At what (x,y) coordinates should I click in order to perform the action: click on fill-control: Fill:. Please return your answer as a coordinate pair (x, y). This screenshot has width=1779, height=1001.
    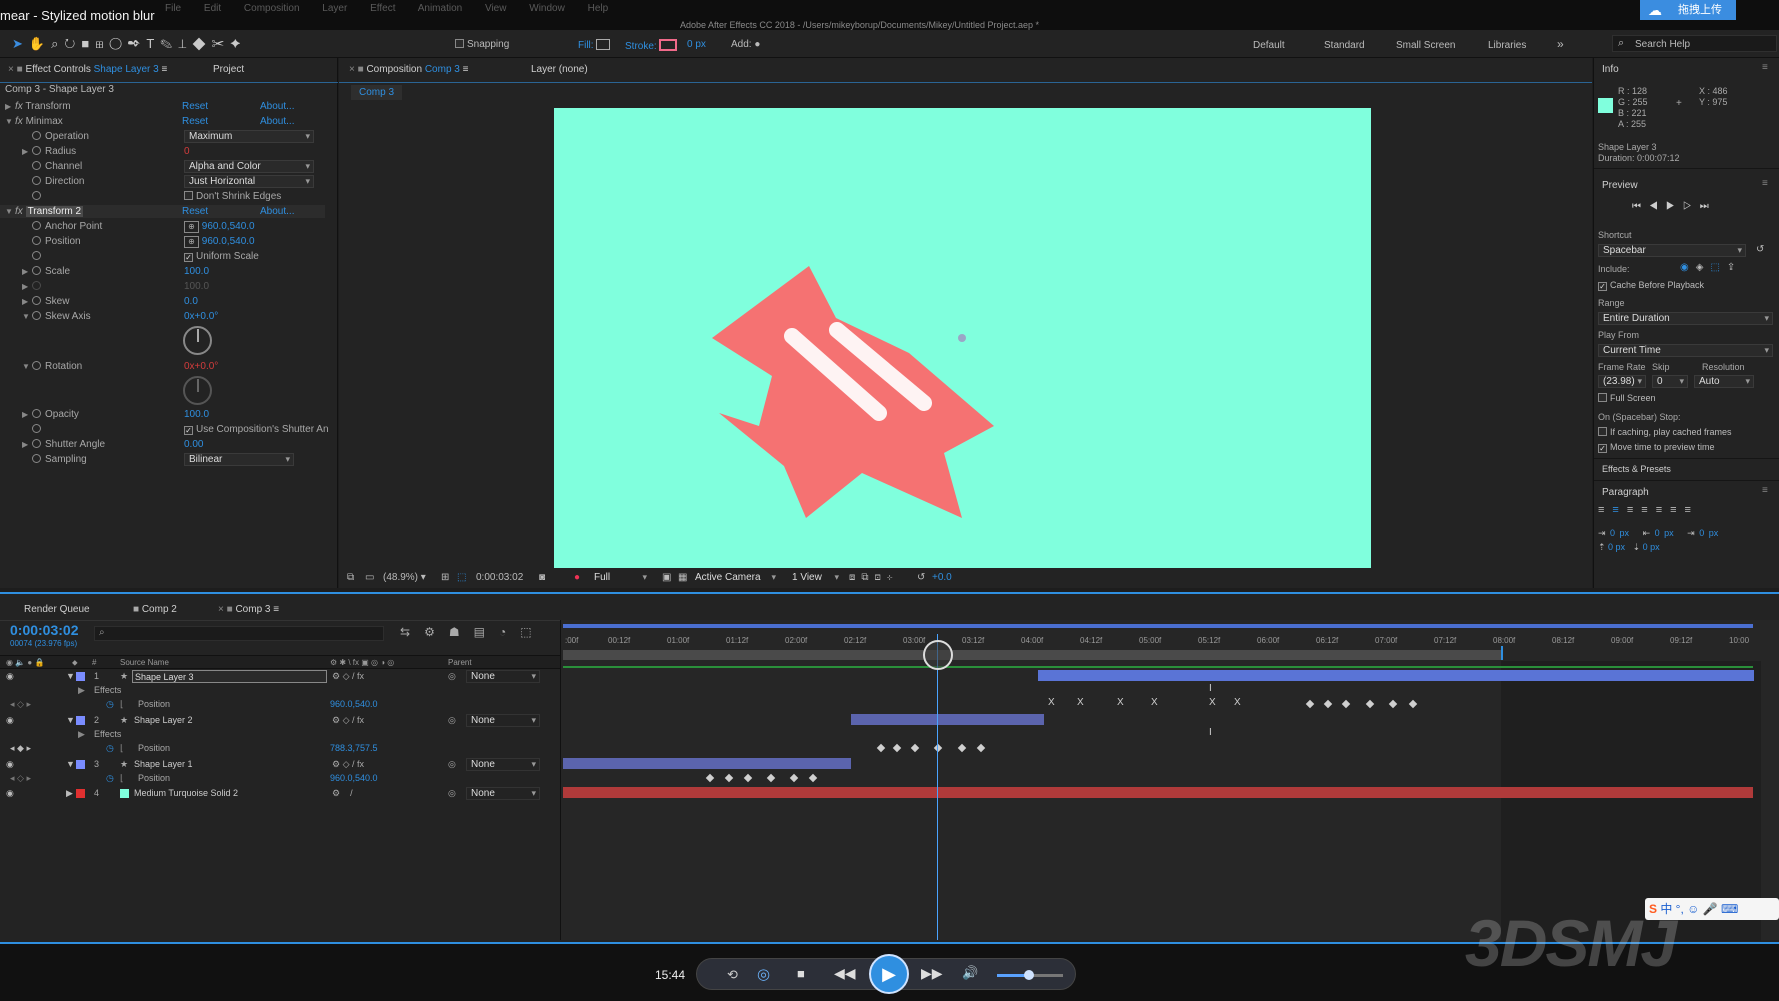
    Looking at the image, I should click on (594, 45).